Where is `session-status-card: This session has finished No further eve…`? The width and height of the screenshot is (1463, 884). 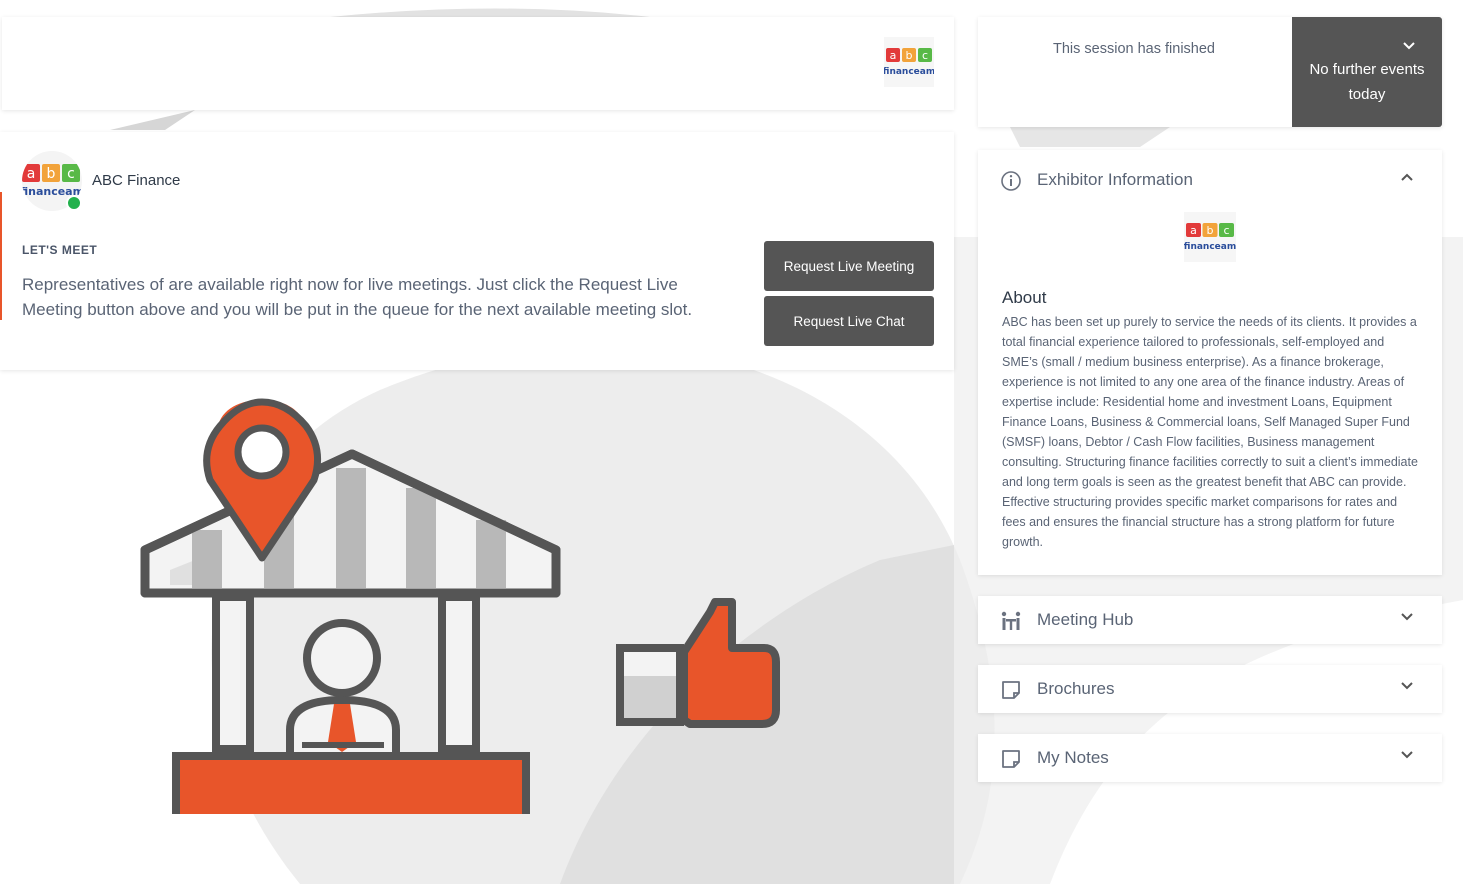
session-status-card: This session has finished No further eve… is located at coordinates (1210, 72).